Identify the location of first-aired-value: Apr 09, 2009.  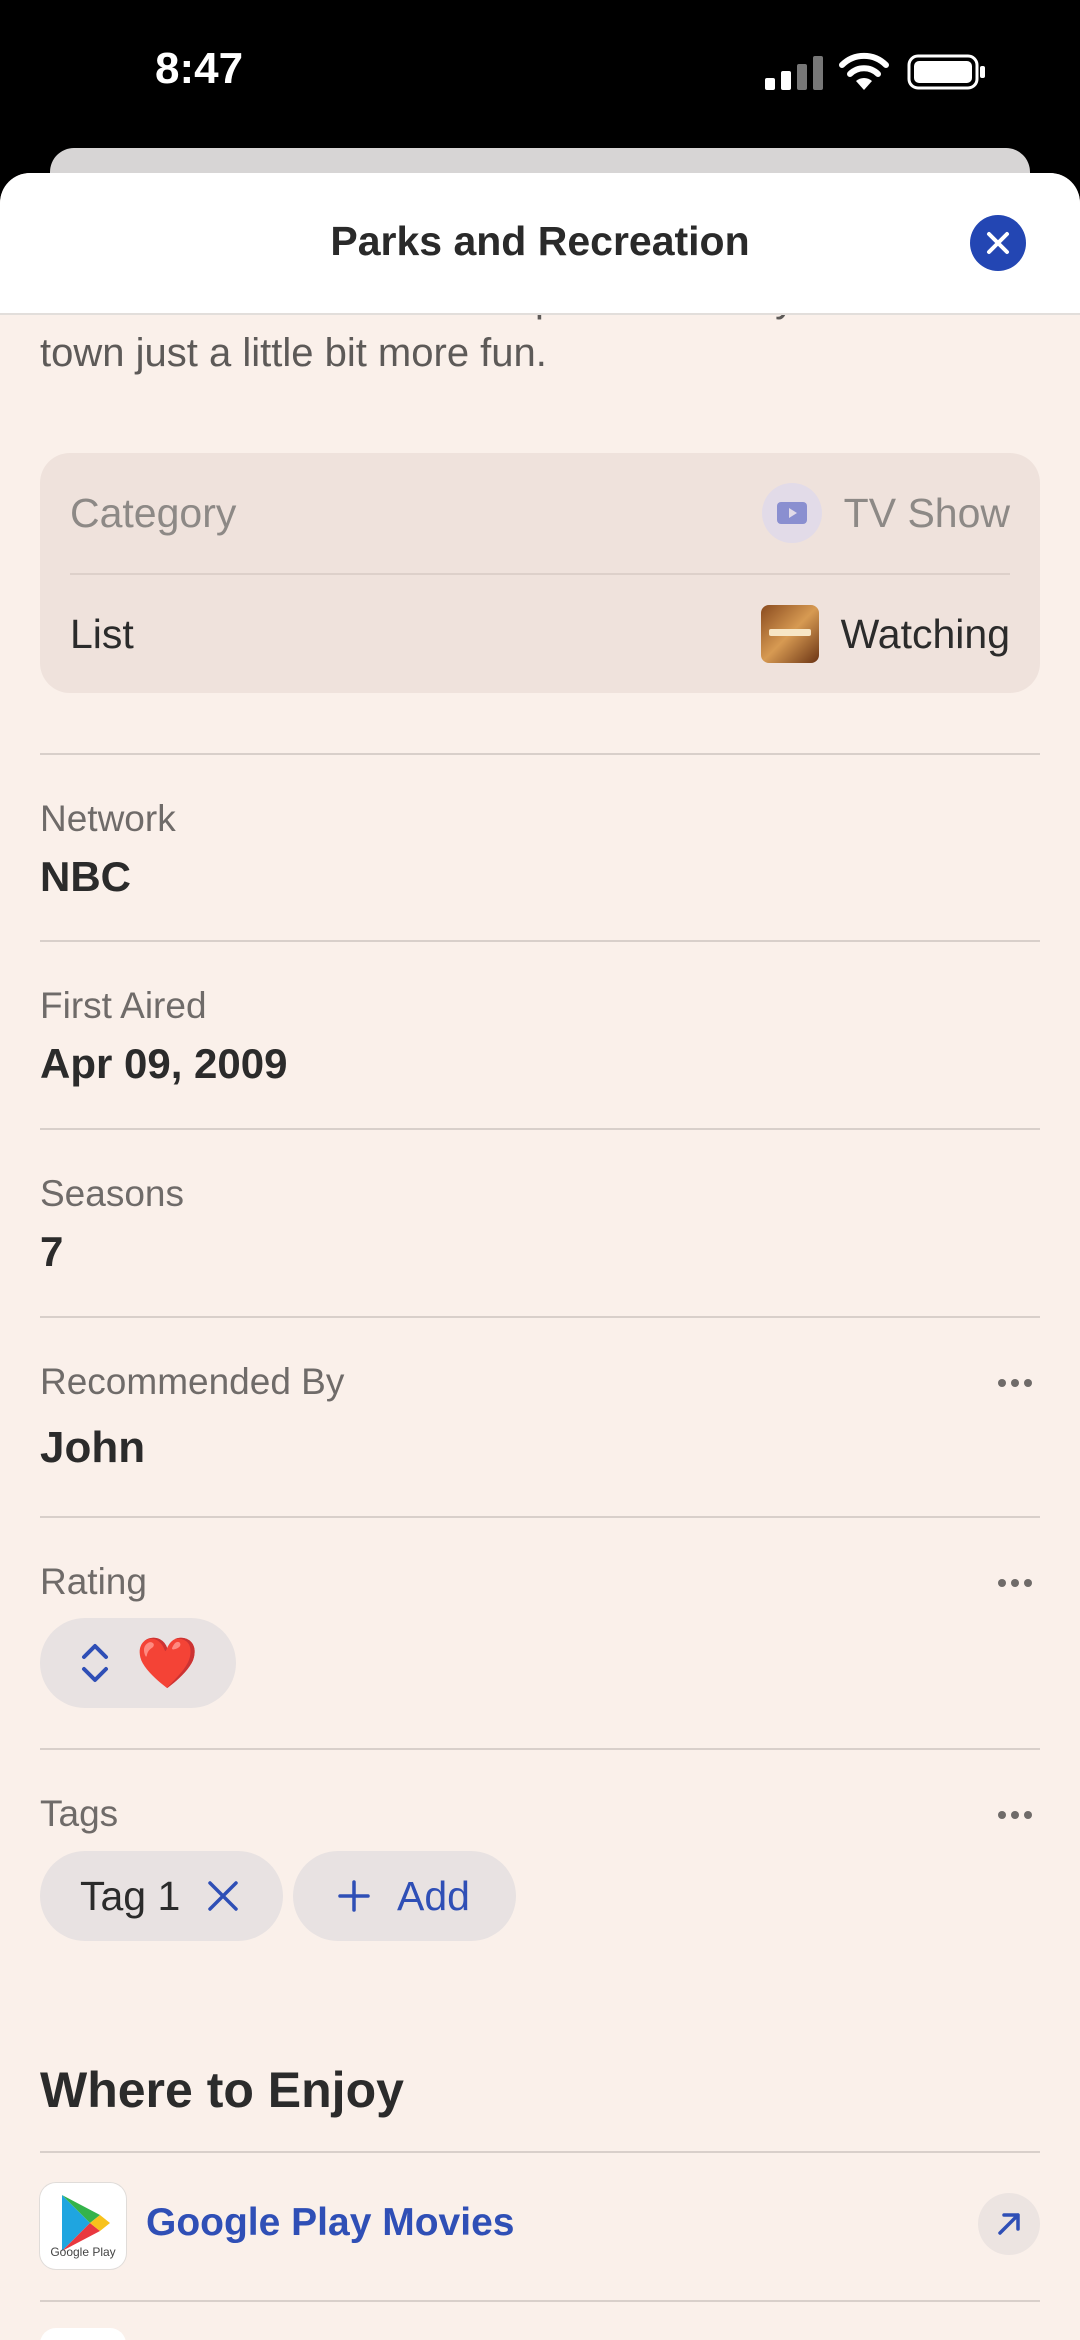
(164, 1063).